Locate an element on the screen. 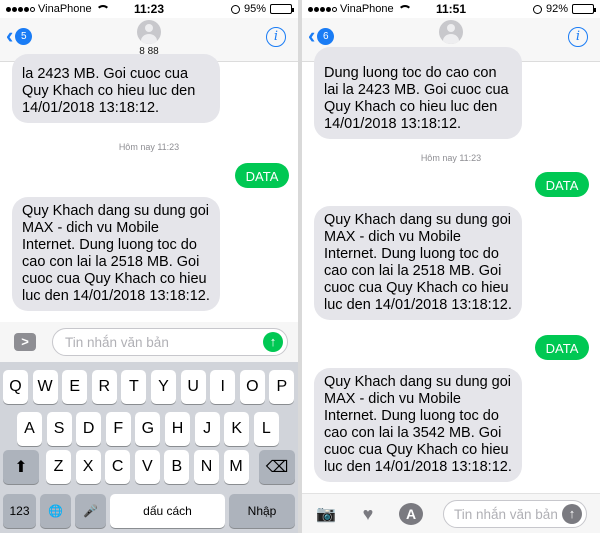 The width and height of the screenshot is (600, 533). status-bar: VinaPhone 11:23 95% is located at coordinates (149, 9).